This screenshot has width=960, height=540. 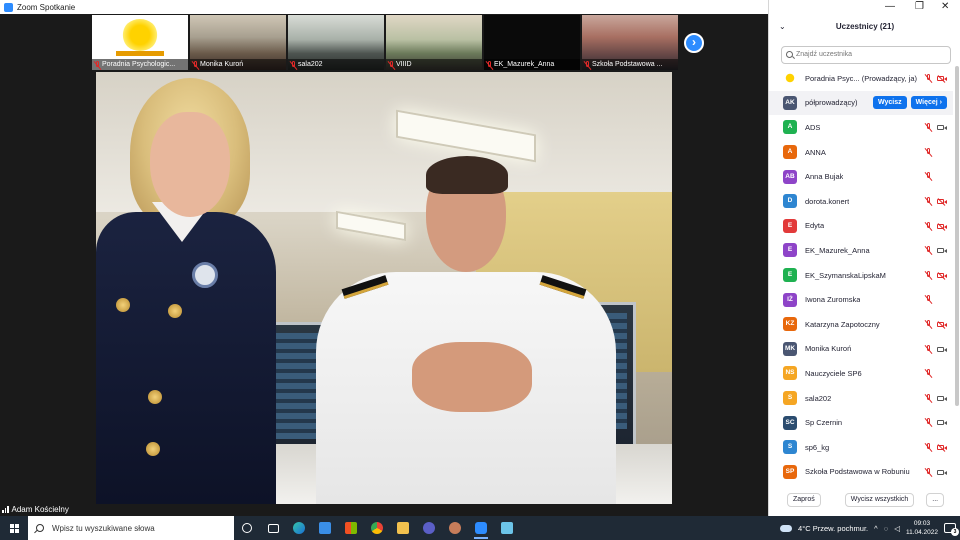 What do you see at coordinates (890, 102) in the screenshot?
I see `mute-participant-button: Wycisz` at bounding box center [890, 102].